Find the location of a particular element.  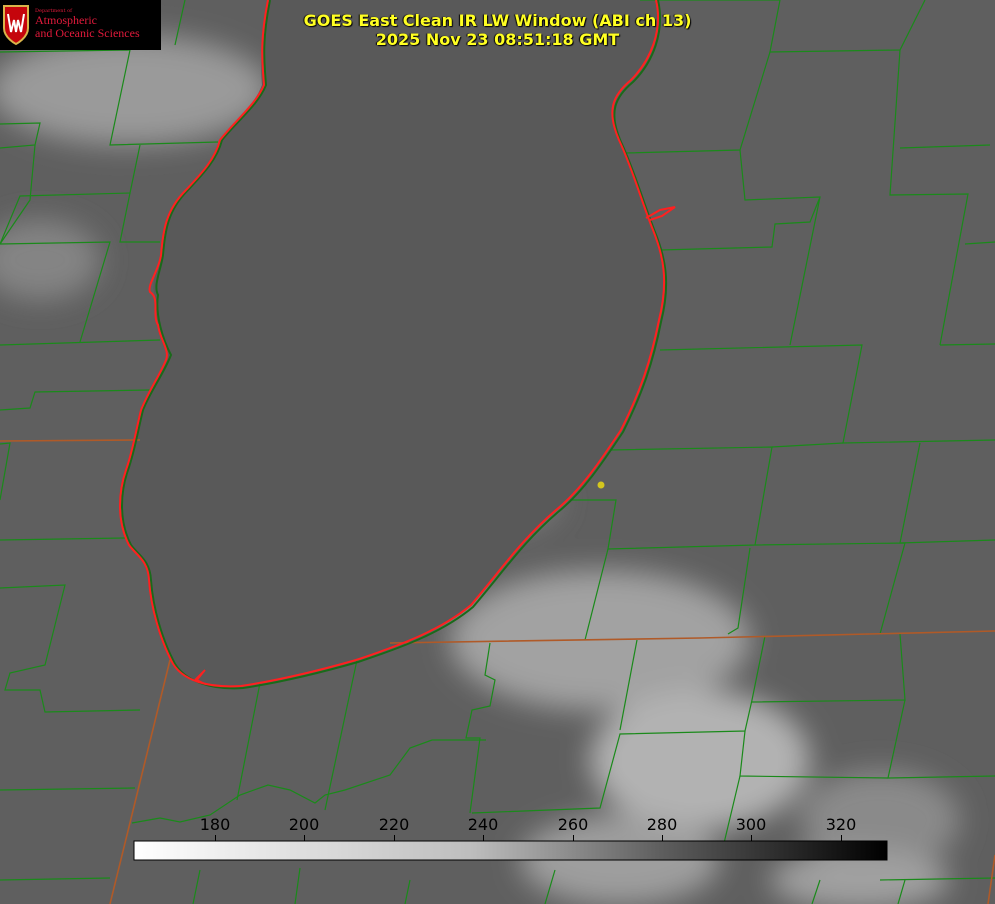

station-marker is located at coordinates (601, 485).